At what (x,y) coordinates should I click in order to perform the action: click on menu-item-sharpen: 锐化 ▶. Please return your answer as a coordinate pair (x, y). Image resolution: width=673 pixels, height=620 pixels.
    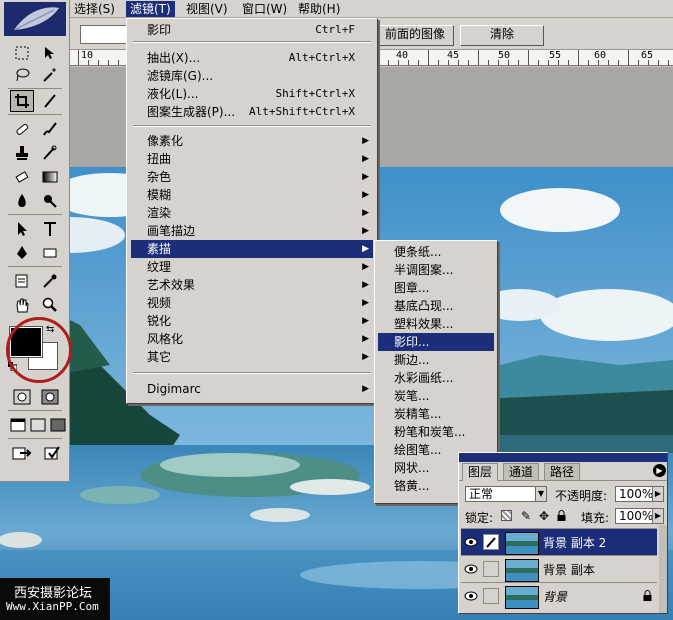
    Looking at the image, I should click on (252, 321).